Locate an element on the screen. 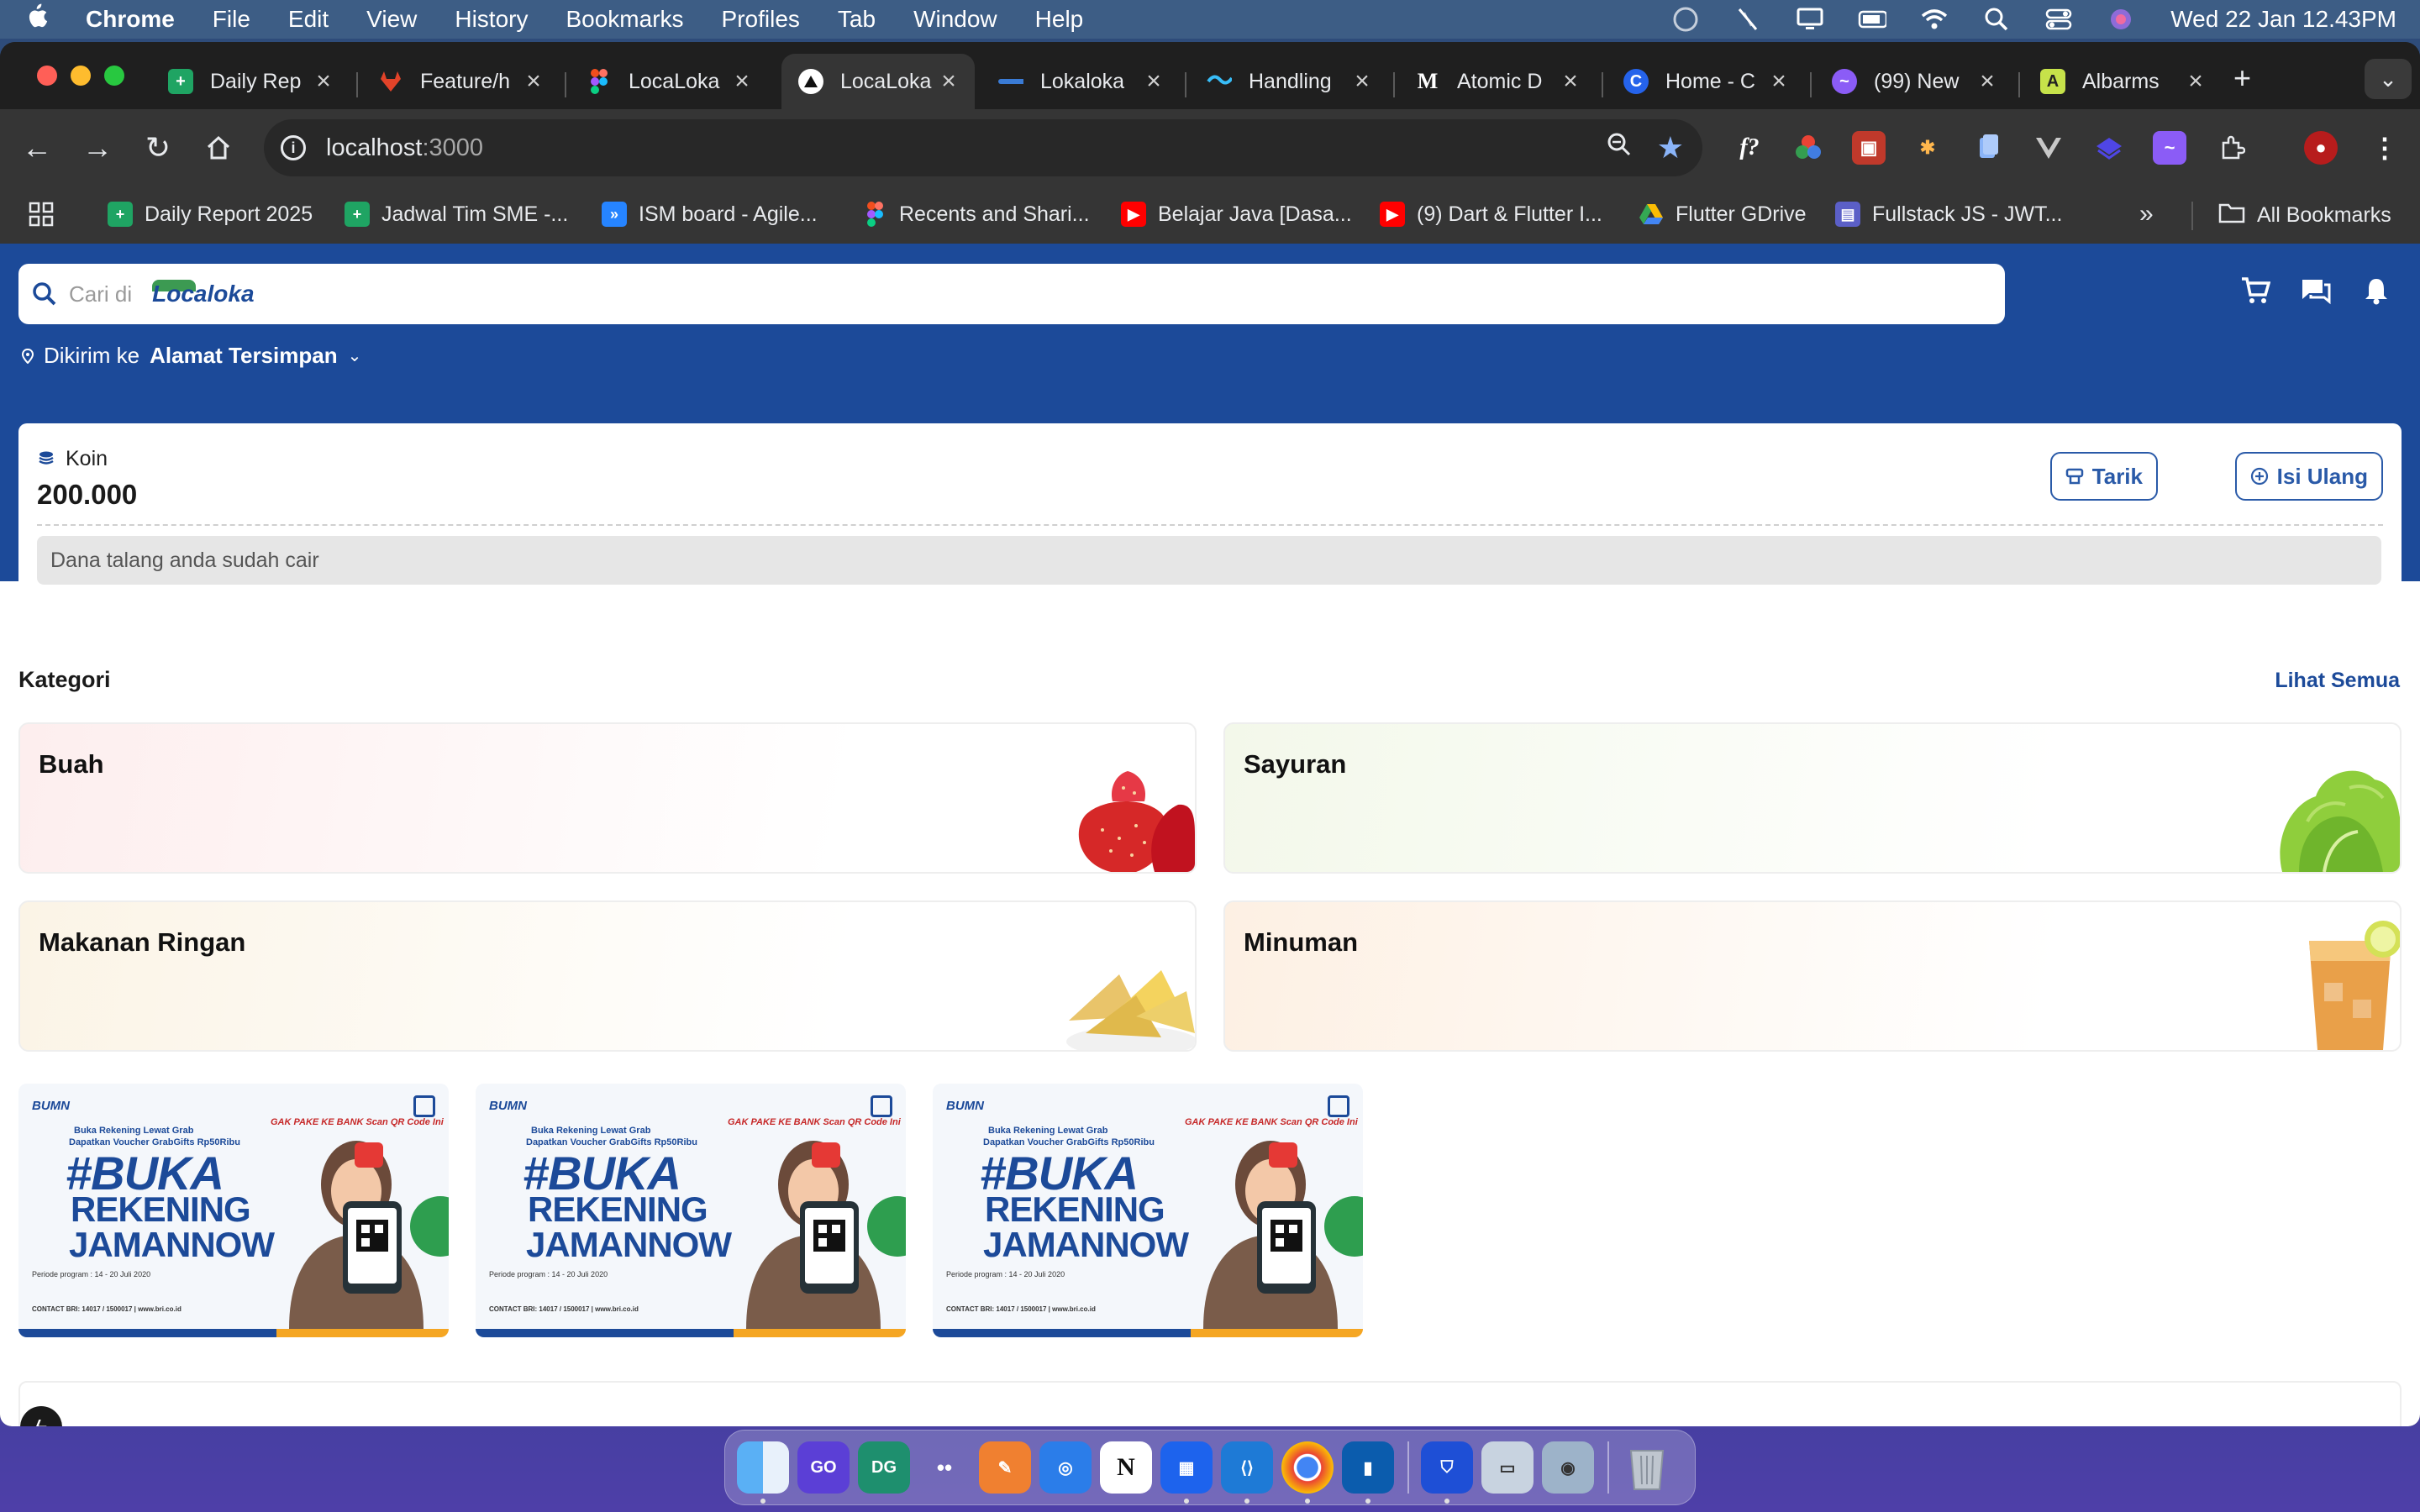  notion-icon: N is located at coordinates (1126, 1467).